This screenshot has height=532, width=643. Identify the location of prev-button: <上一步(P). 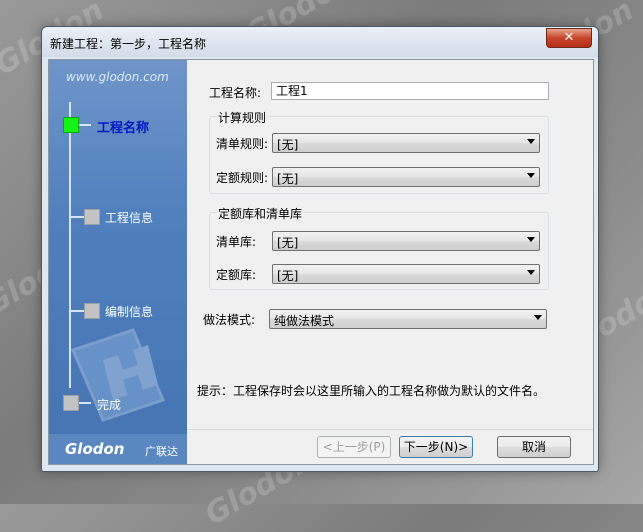
(354, 447).